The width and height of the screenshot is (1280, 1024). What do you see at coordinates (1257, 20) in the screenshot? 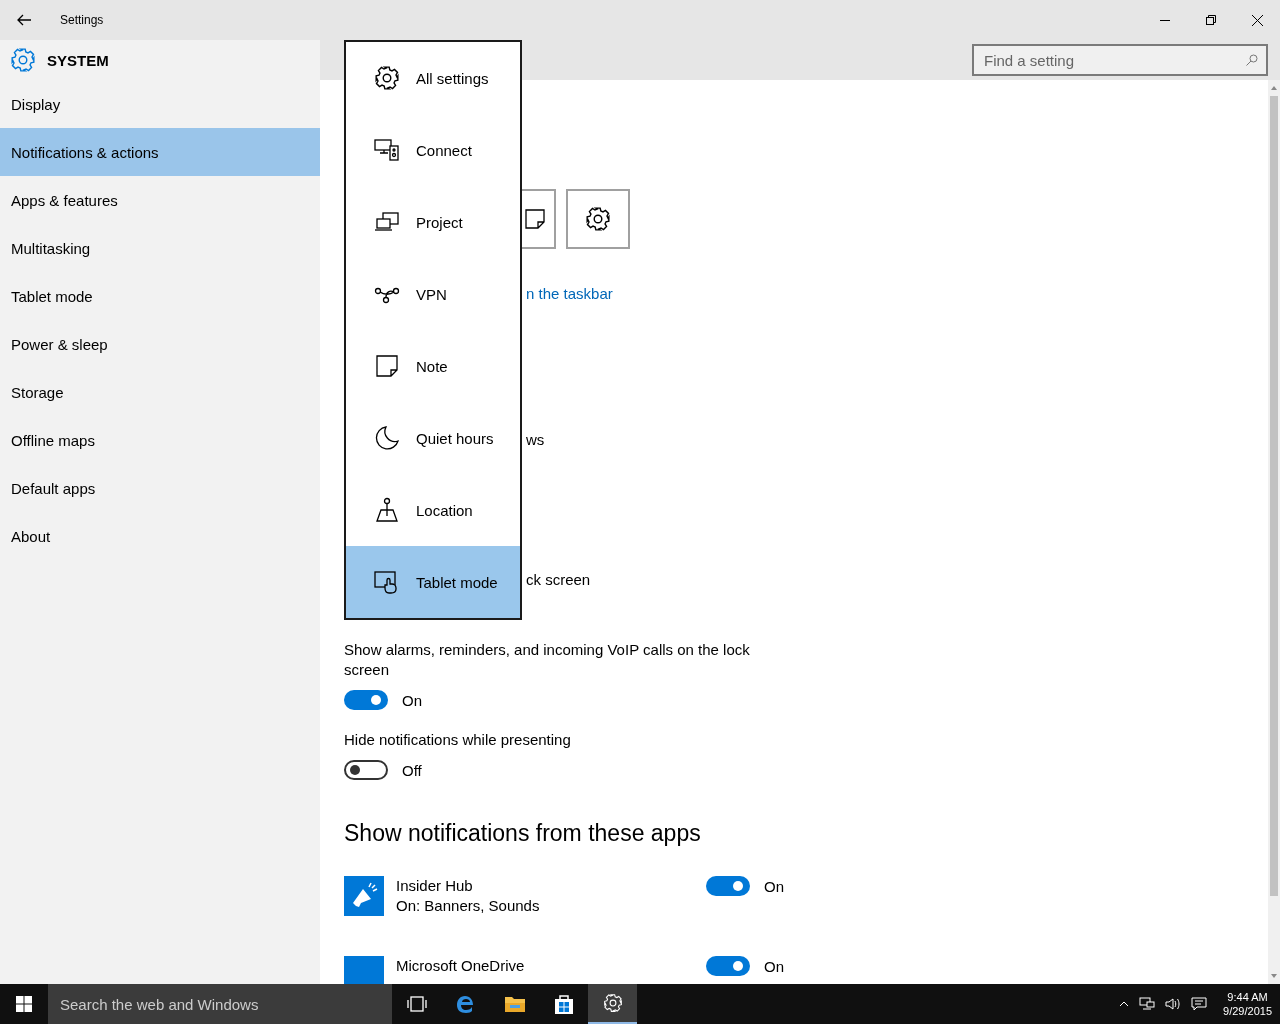
I see `close-icon` at bounding box center [1257, 20].